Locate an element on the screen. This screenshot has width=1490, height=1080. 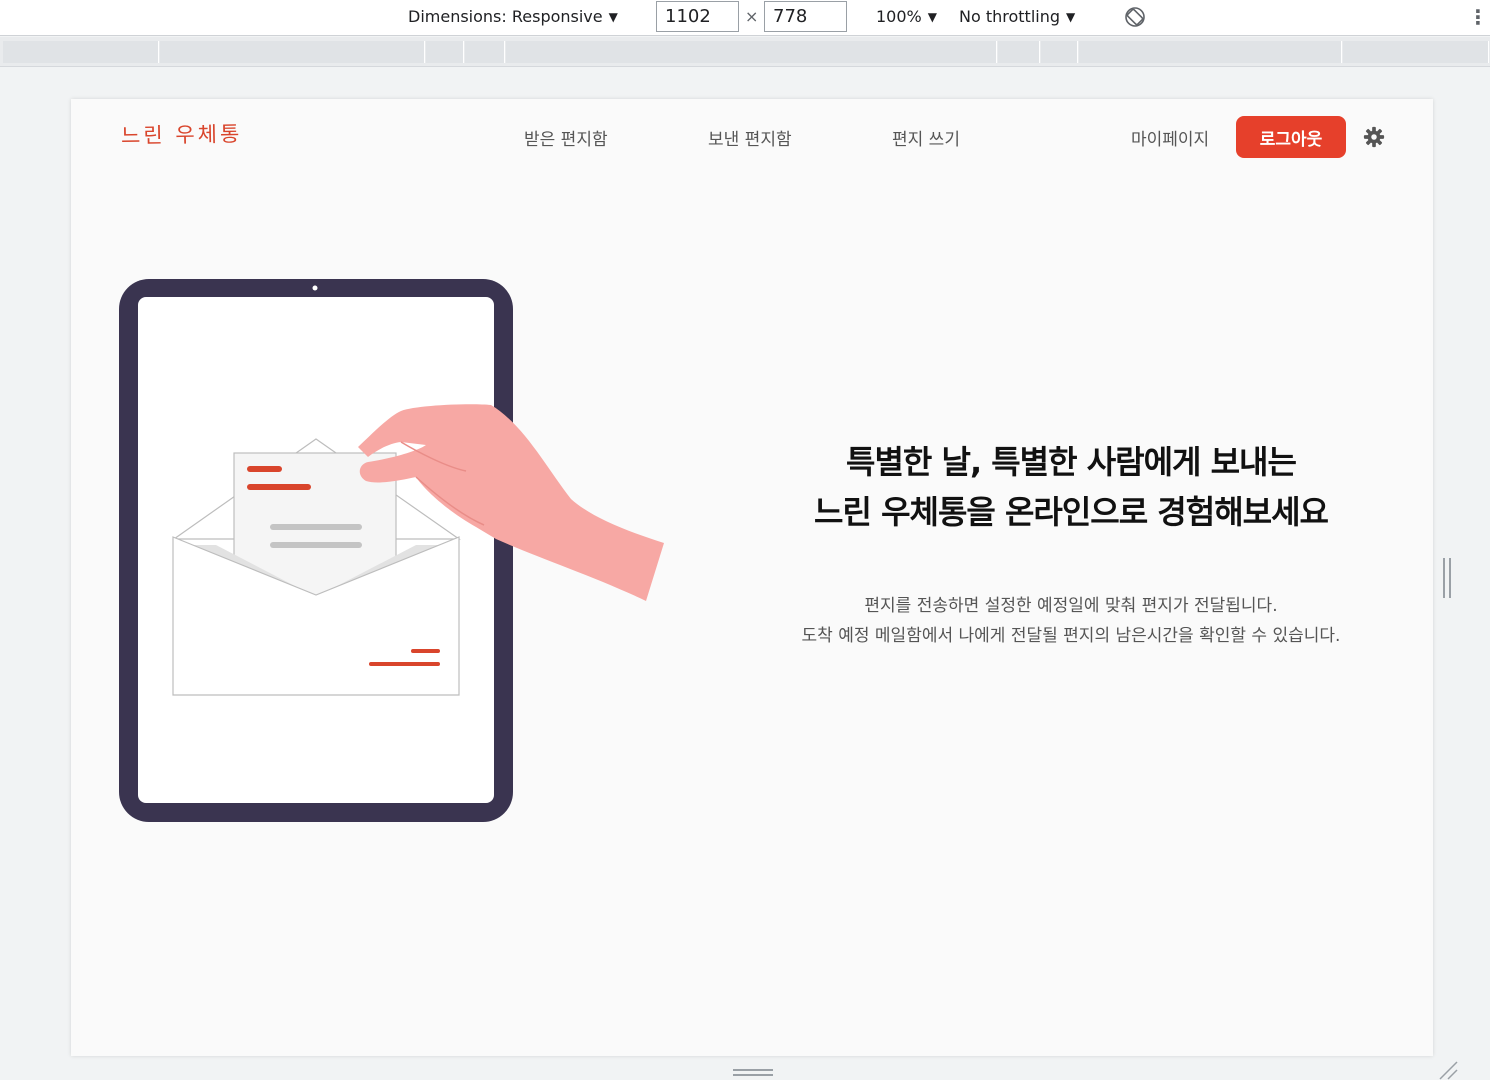
media-query-ruler is located at coordinates (745, 52).